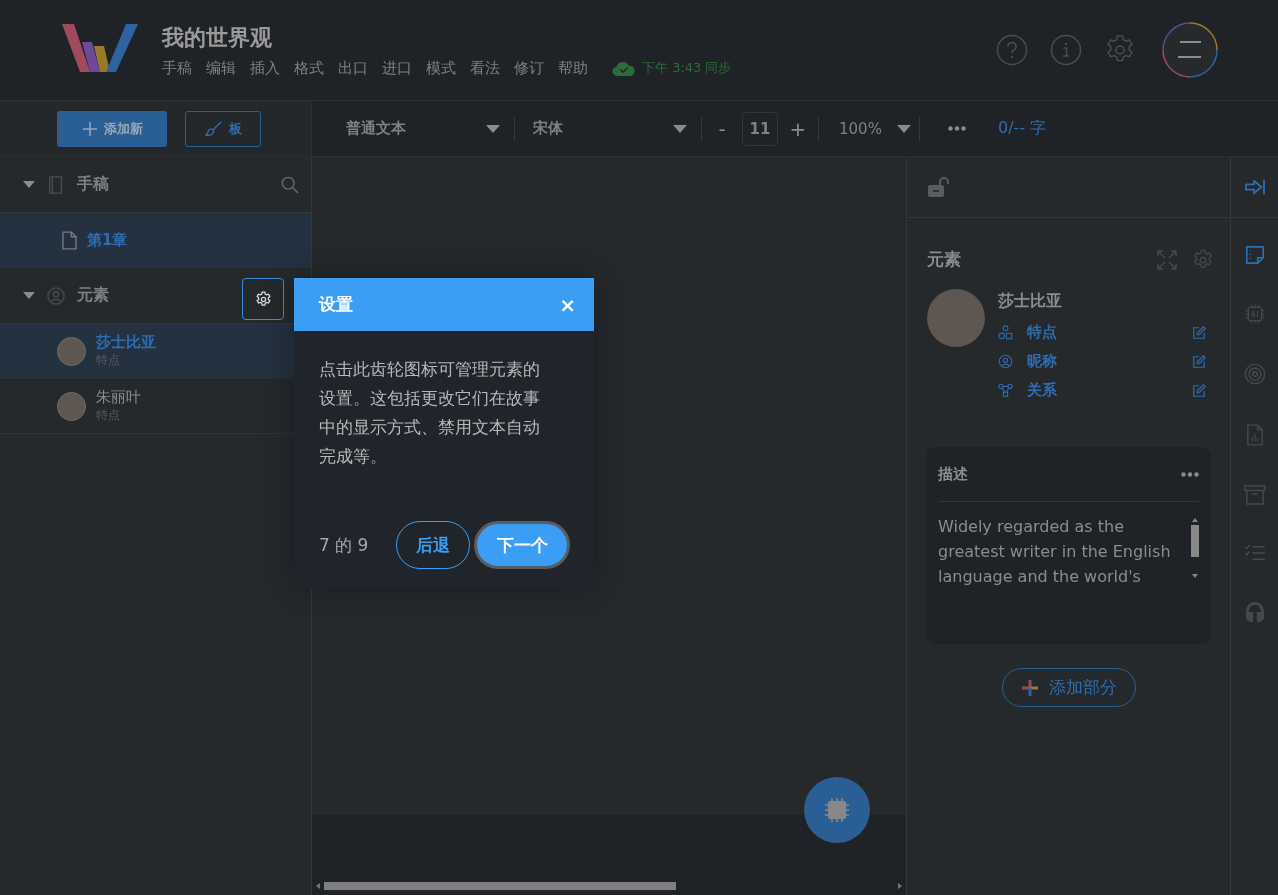 This screenshot has width=1278, height=895. I want to click on style-dropdown: 普通文本, so click(430, 128).